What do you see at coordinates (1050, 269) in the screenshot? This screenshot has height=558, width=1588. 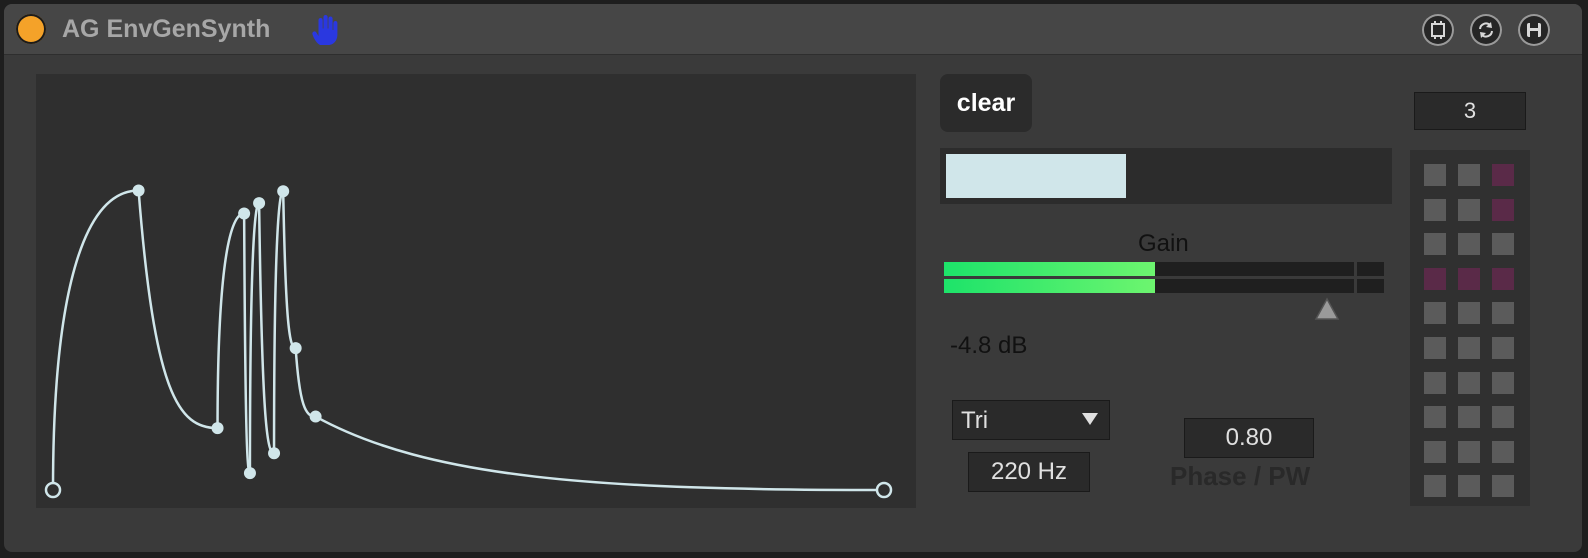 I see `meter-fill-left` at bounding box center [1050, 269].